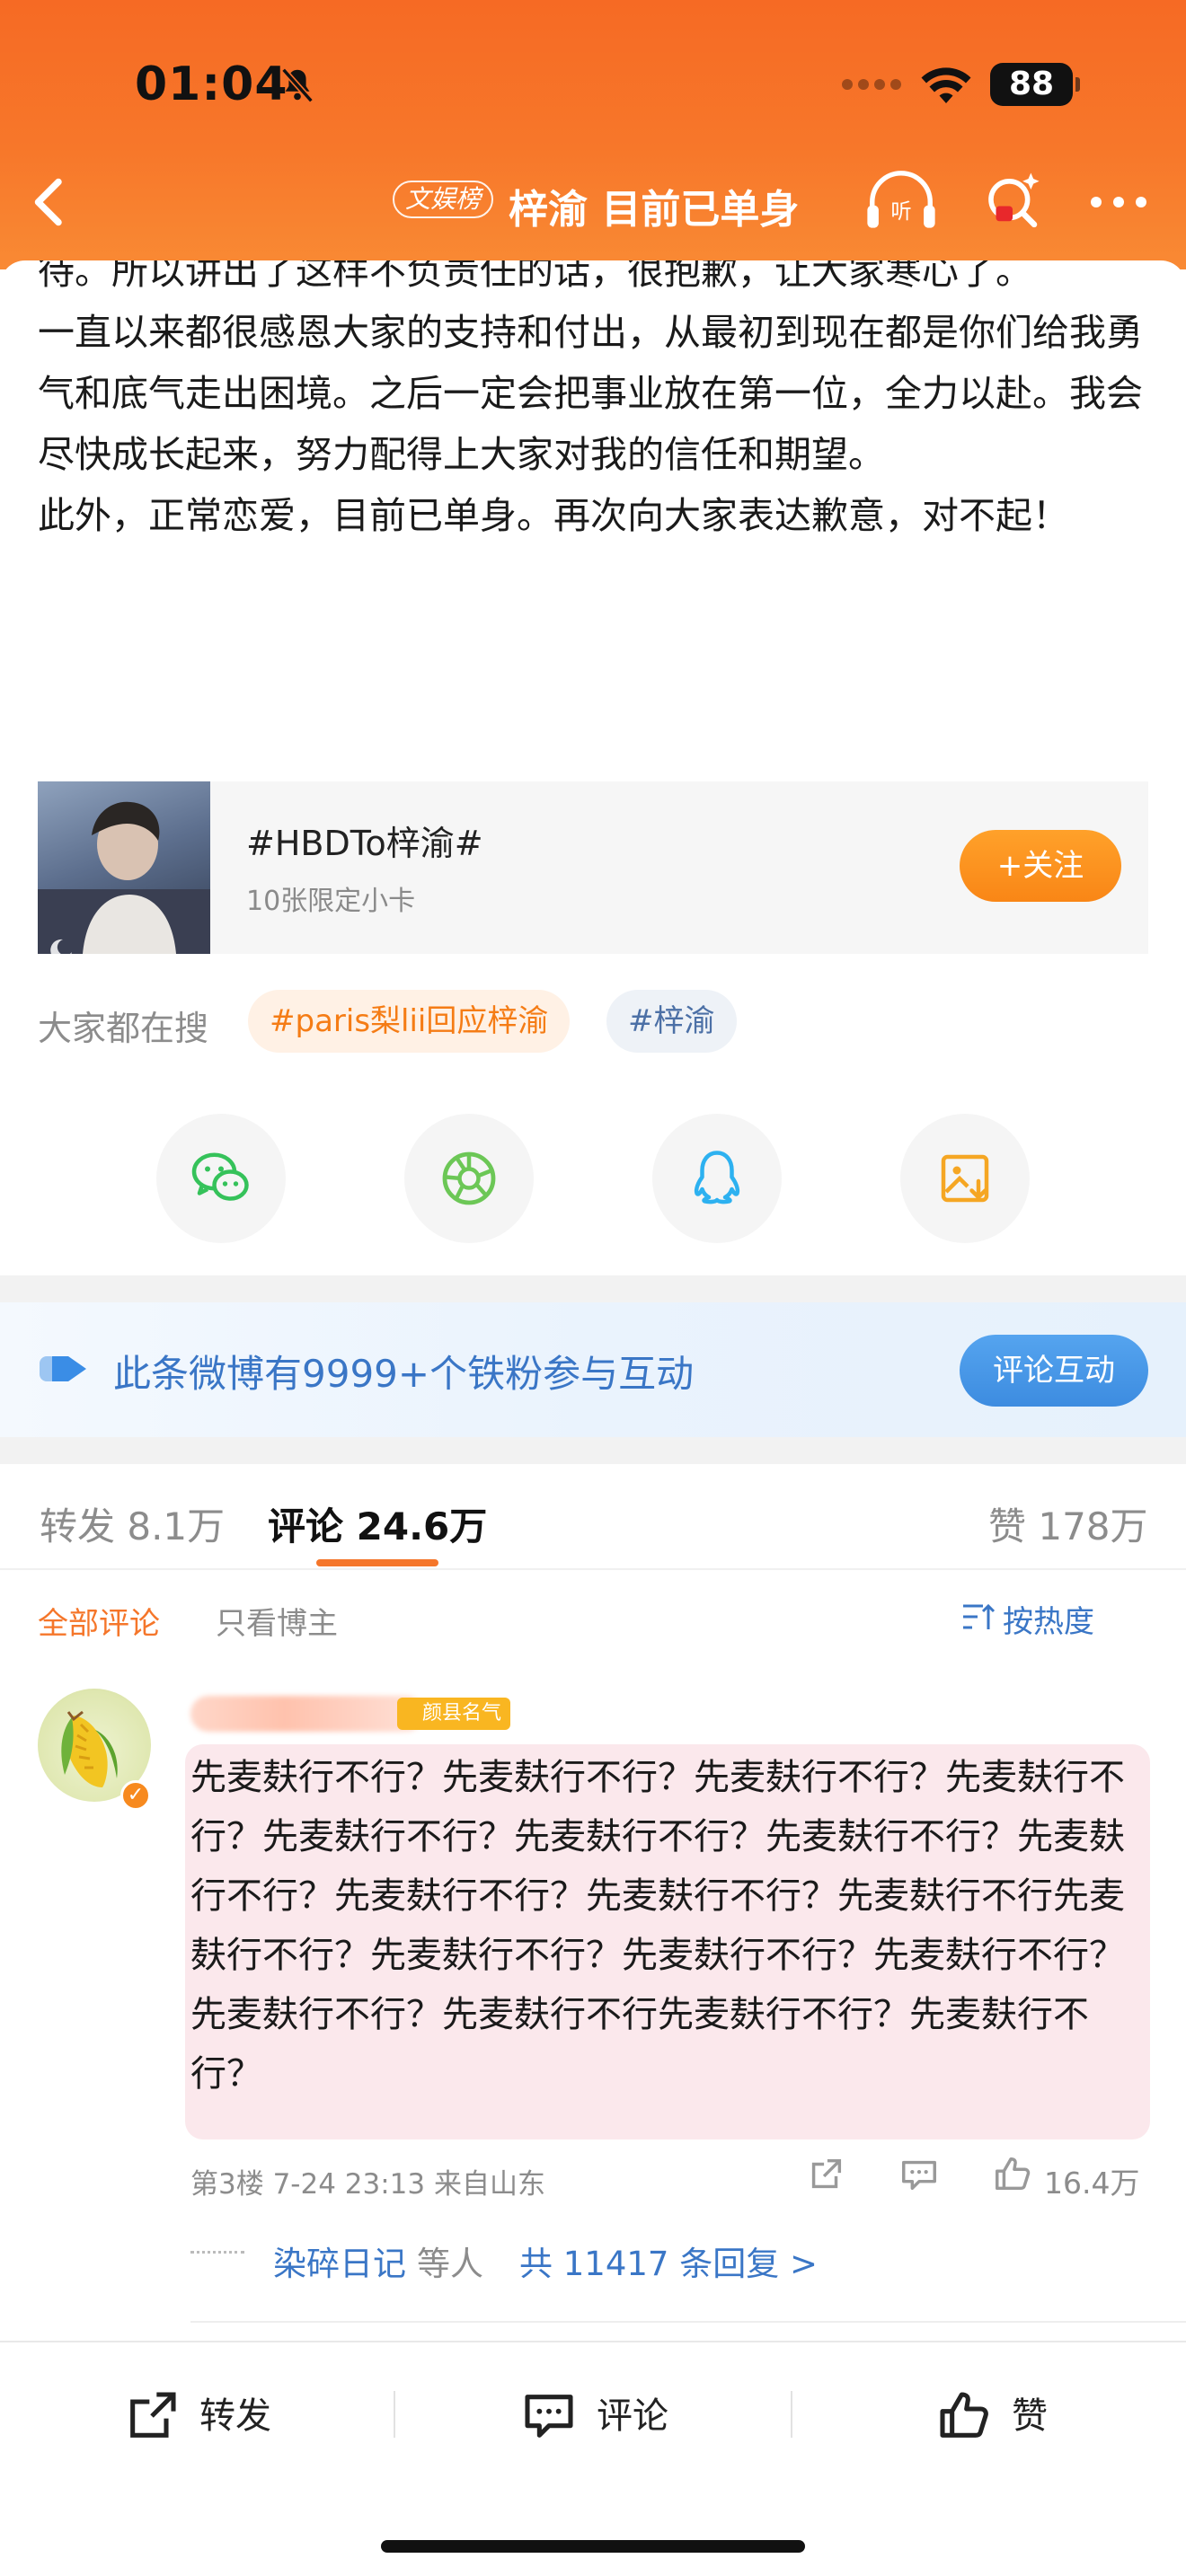  What do you see at coordinates (900, 211) in the screenshot?
I see `svg-text: 听` at bounding box center [900, 211].